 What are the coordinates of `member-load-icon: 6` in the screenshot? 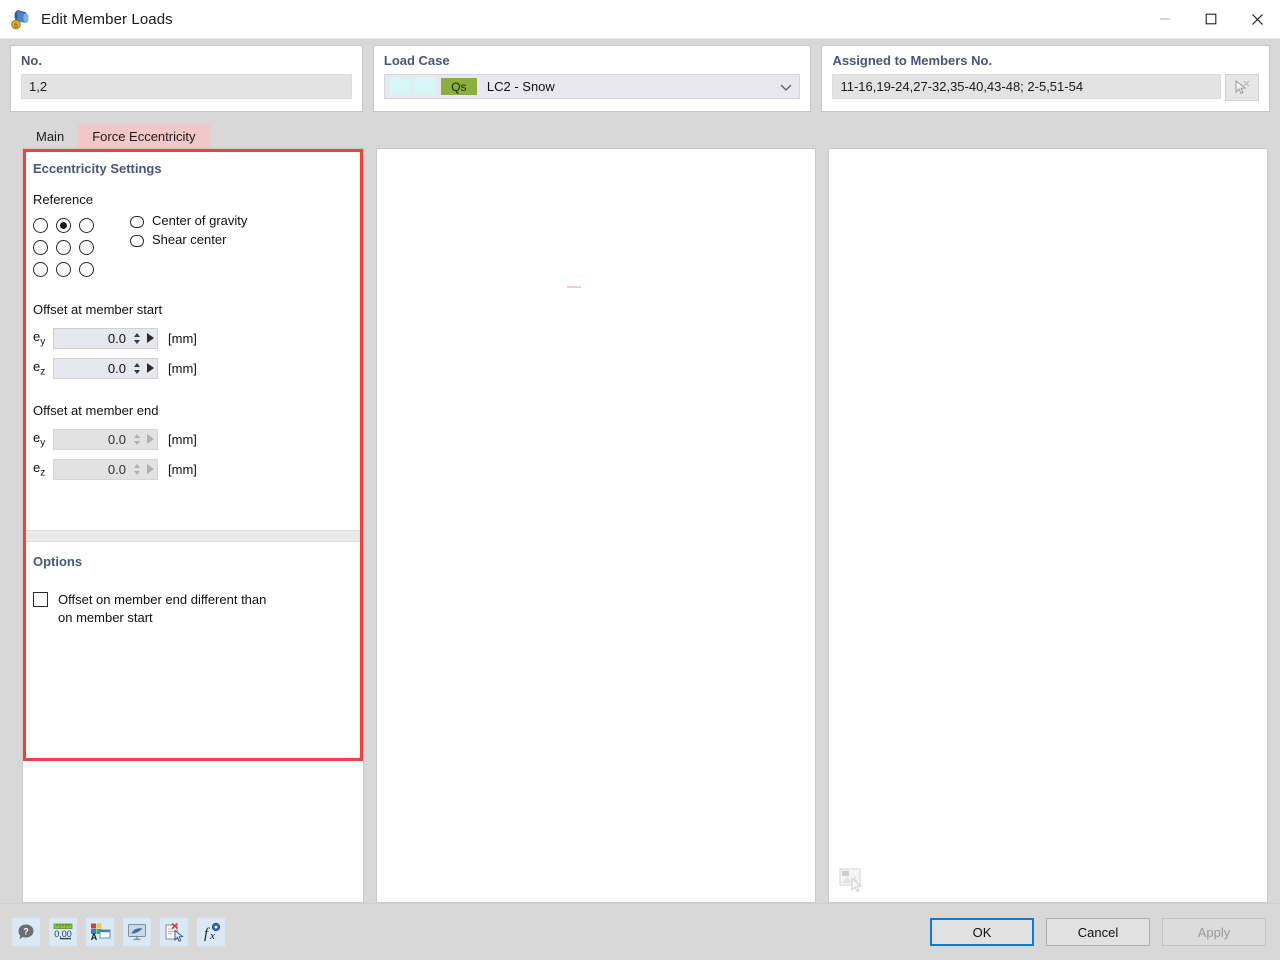 It's located at (21, 19).